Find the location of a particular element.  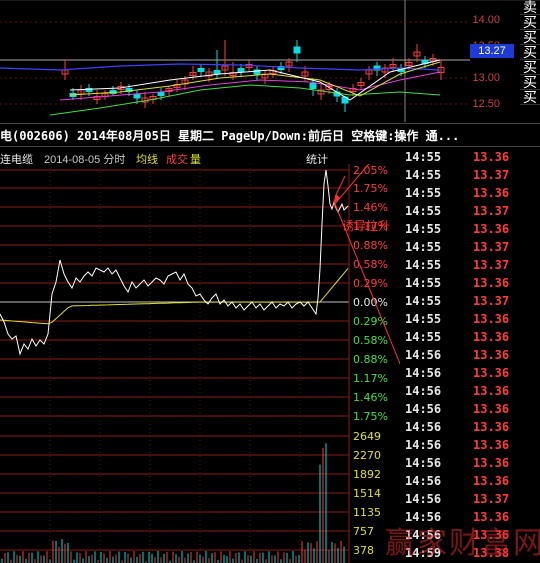

current-price-tag: 13.27 is located at coordinates (492, 51).